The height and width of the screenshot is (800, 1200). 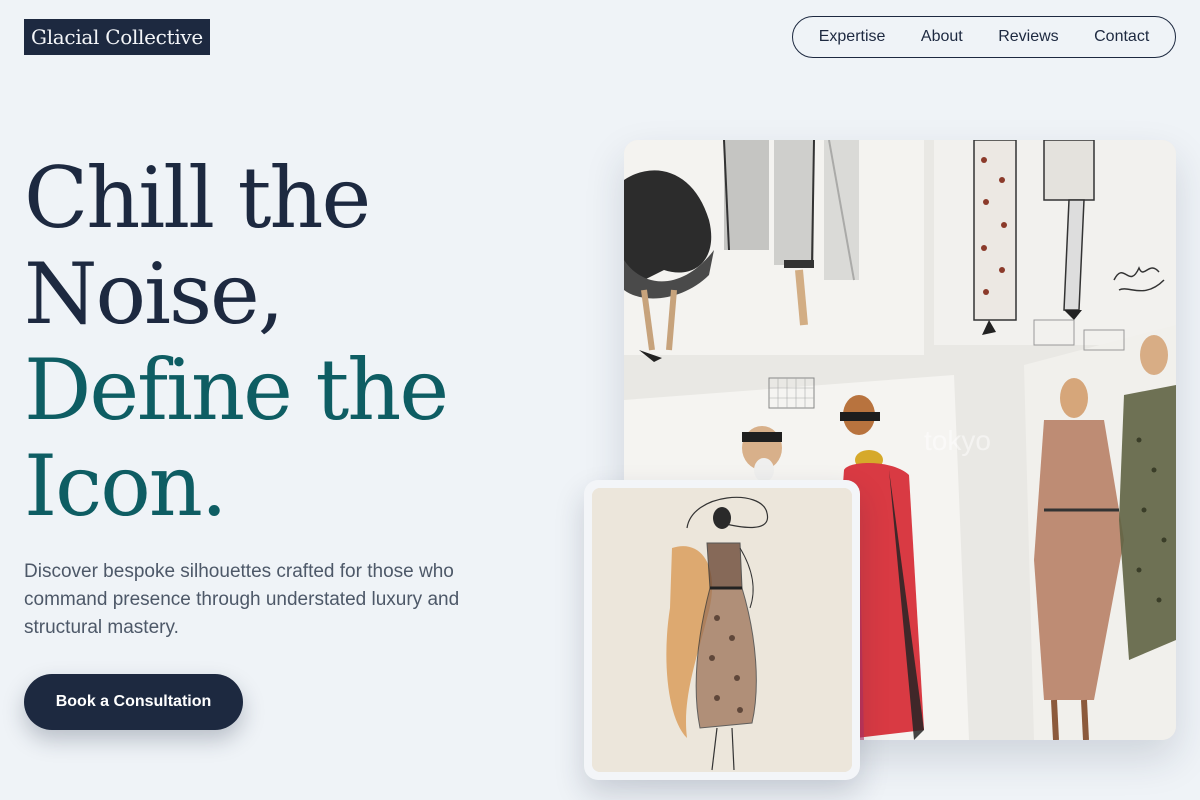 I want to click on headline-line-4: Icon., so click(x=126, y=486).